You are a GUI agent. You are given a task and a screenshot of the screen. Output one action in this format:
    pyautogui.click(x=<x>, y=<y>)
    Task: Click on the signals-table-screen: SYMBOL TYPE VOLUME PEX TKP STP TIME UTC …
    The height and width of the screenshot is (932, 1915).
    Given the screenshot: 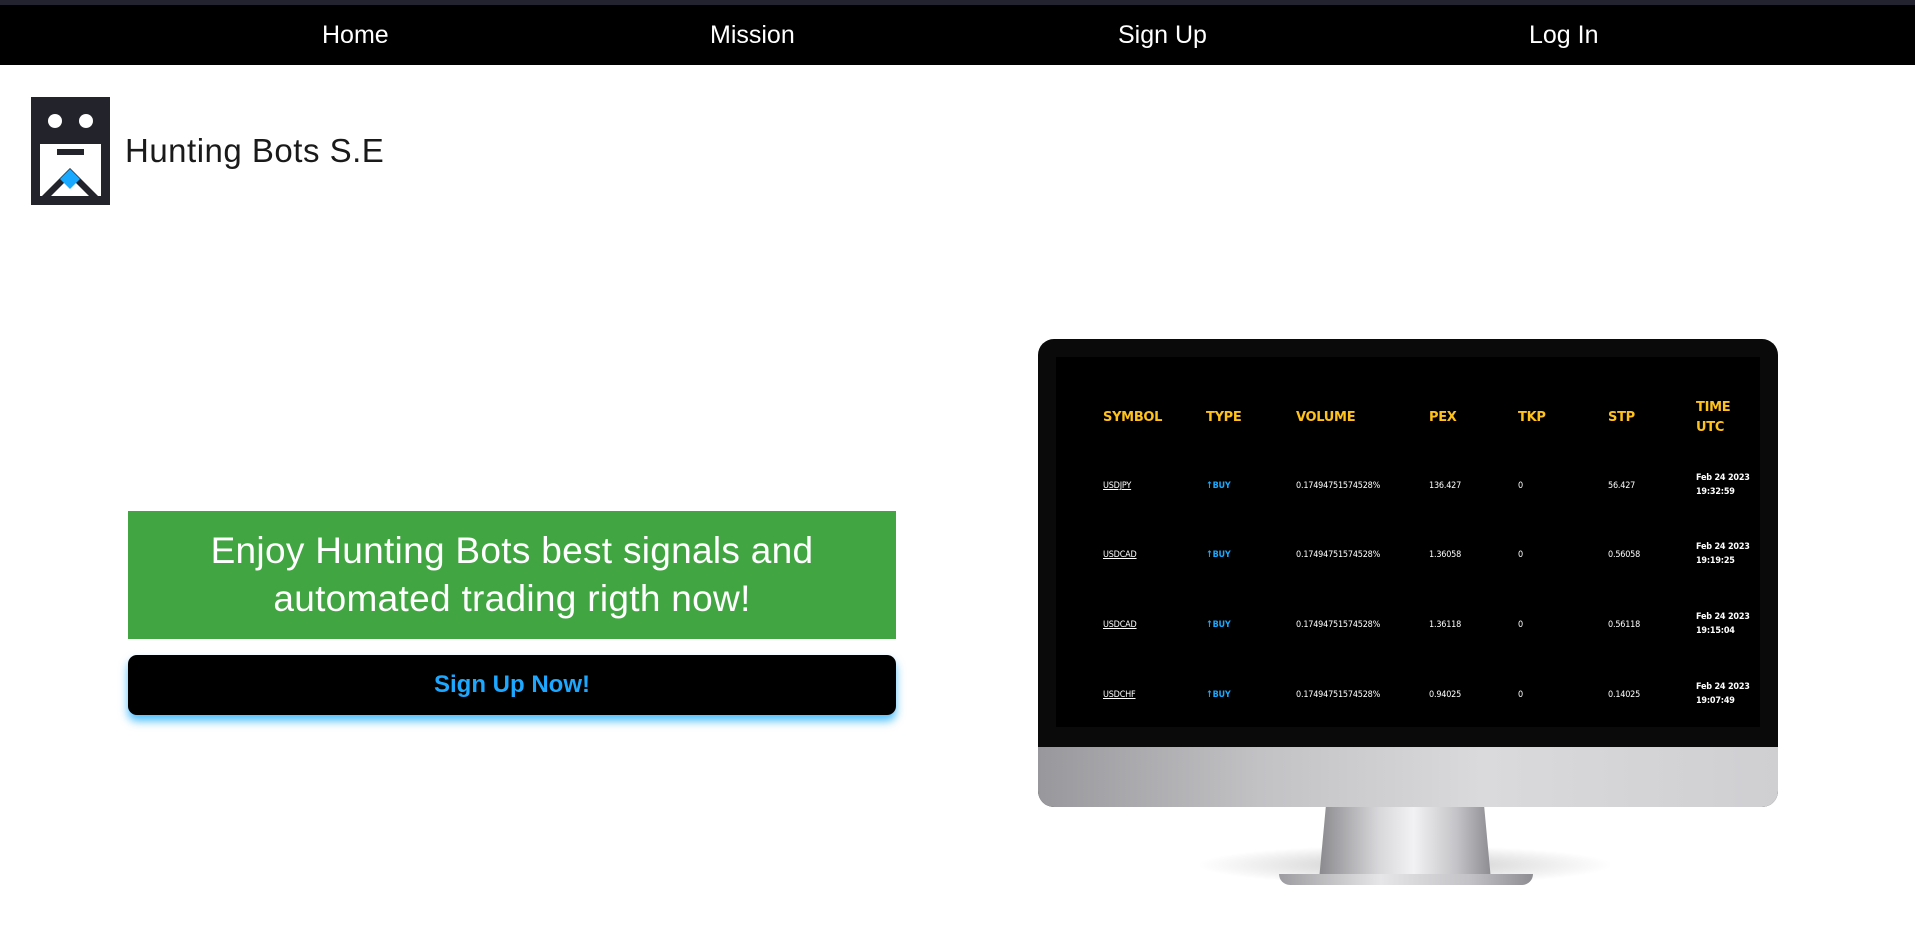 What is the action you would take?
    pyautogui.click(x=1408, y=542)
    